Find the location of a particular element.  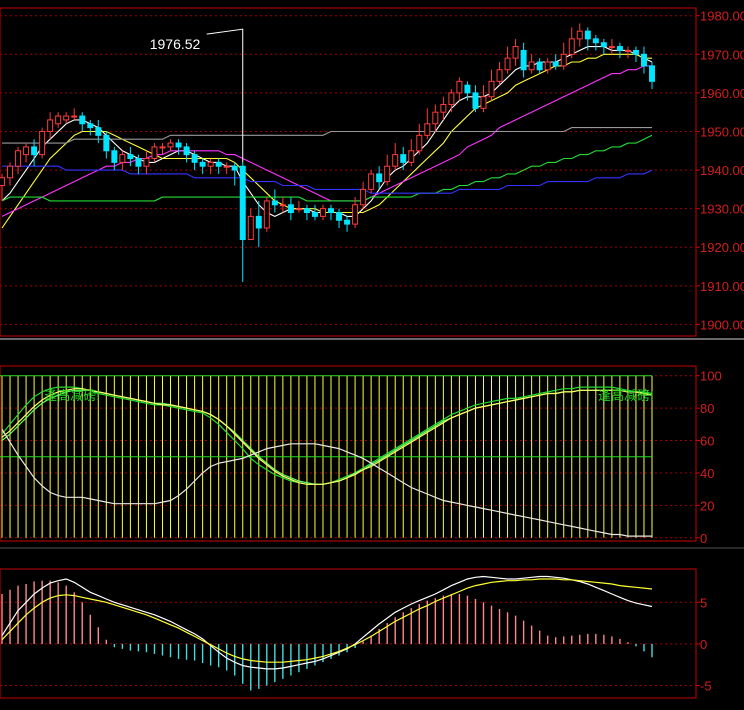

y-tick-label: 20 is located at coordinates (707, 505).